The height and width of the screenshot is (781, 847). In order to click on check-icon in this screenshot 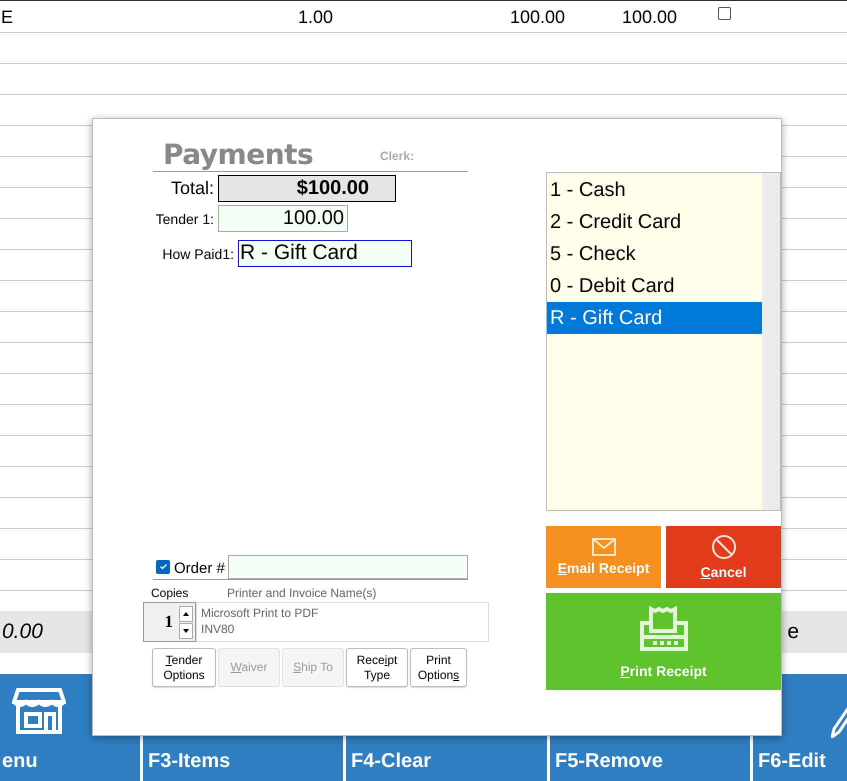, I will do `click(163, 566)`.